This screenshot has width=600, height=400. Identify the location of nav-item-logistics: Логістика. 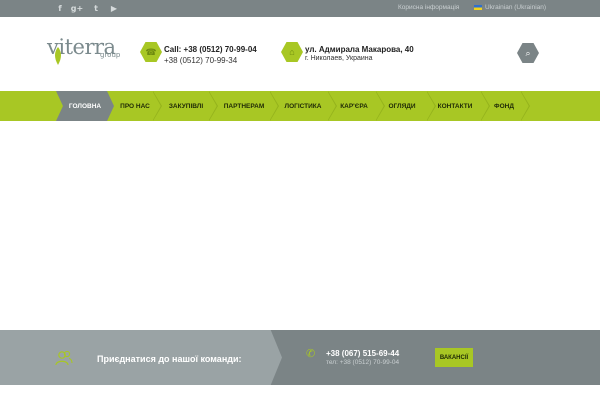
(303, 106).